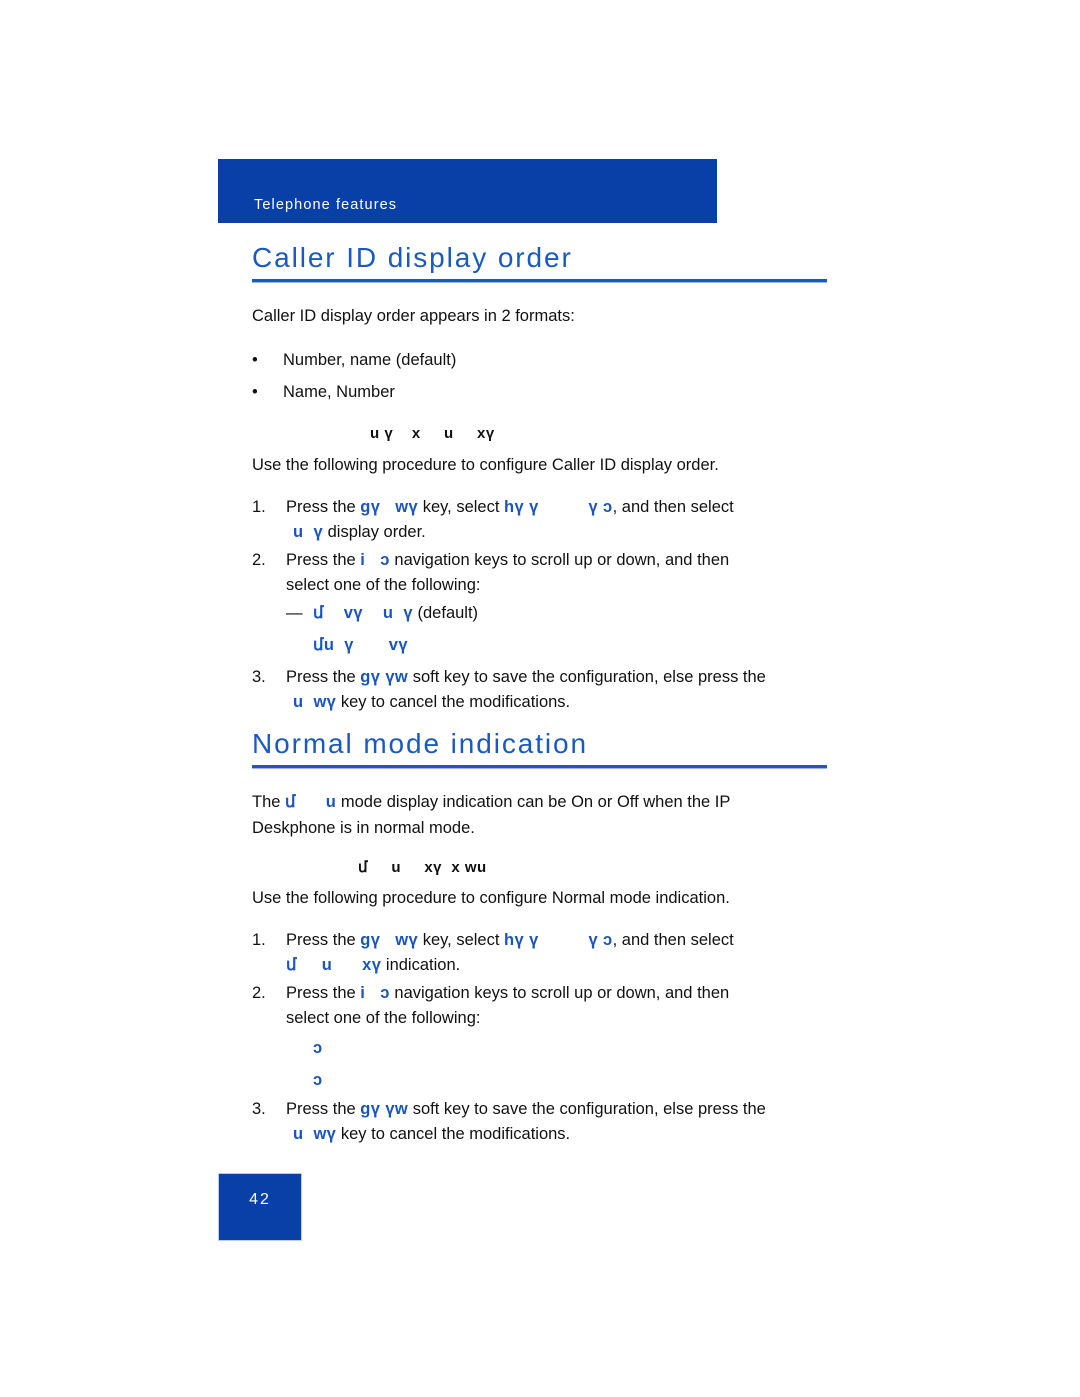 The image size is (1080, 1397). I want to click on substep-suffix: (default), so click(445, 613).